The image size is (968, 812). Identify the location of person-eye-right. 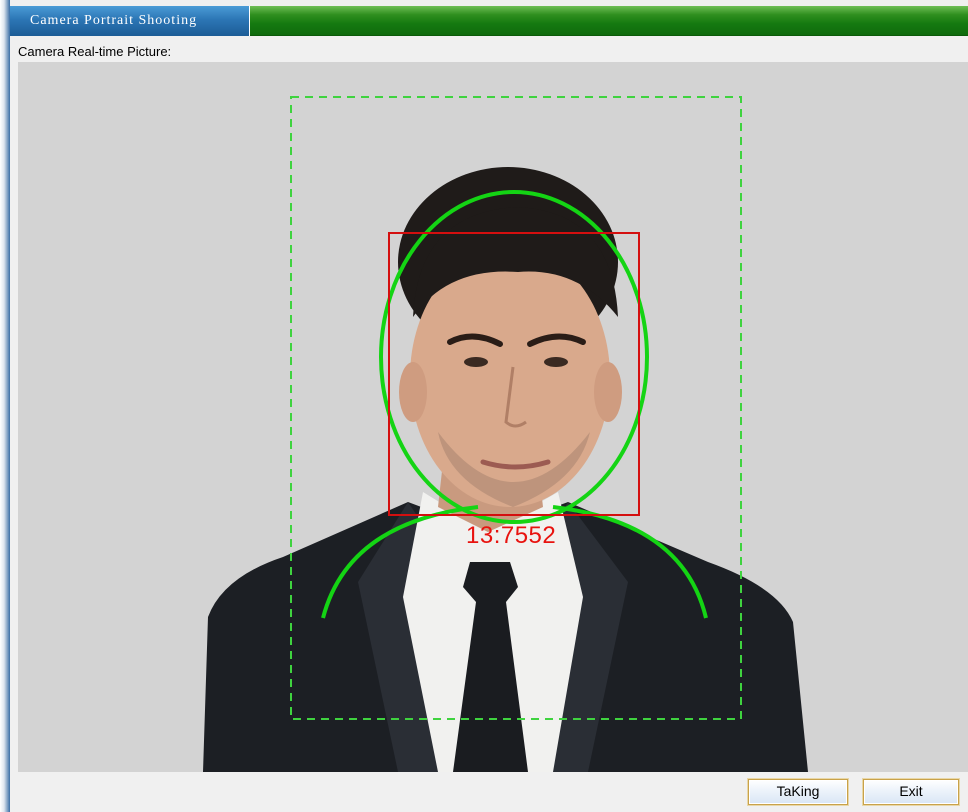
(556, 362).